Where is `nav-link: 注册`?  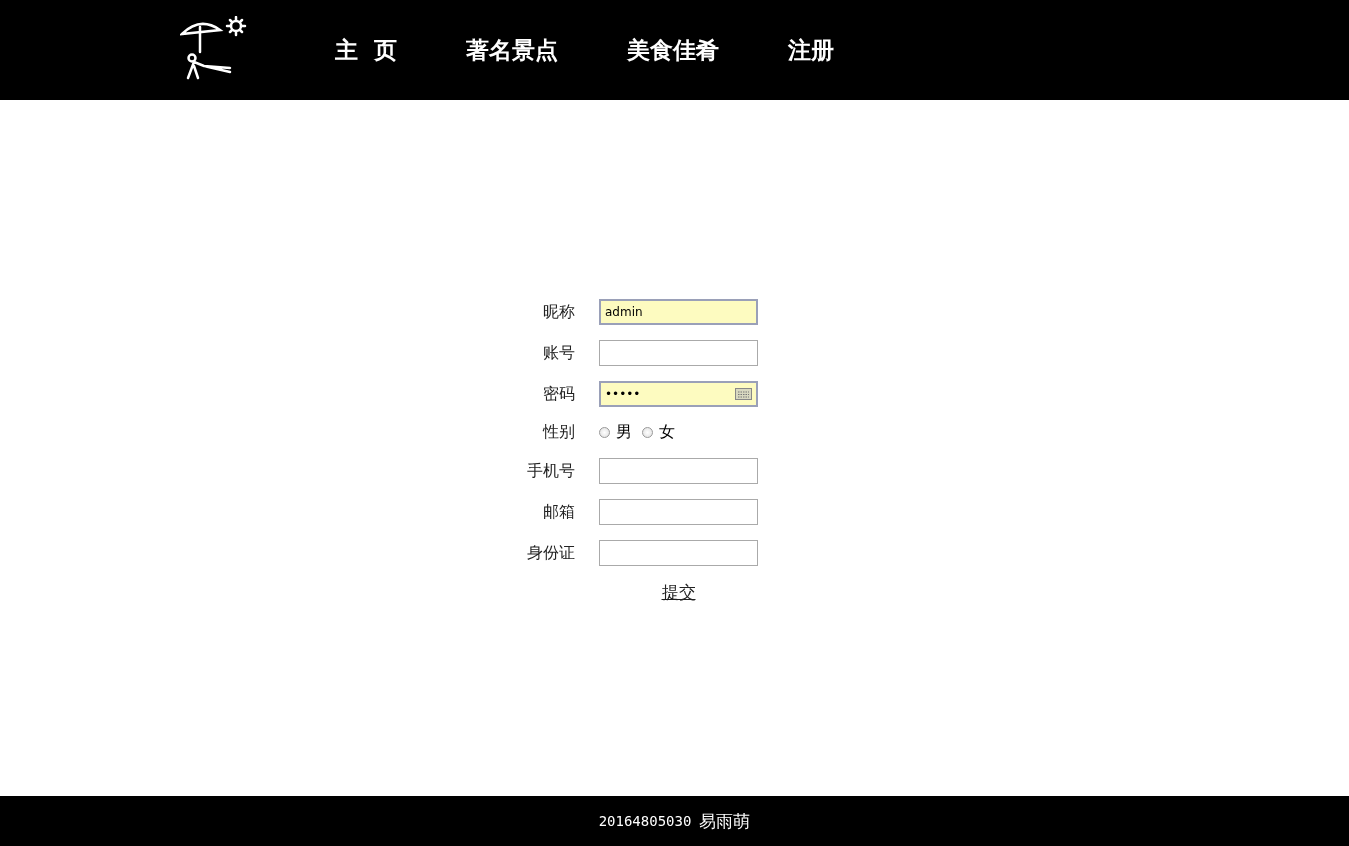
nav-link: 注册 is located at coordinates (811, 50).